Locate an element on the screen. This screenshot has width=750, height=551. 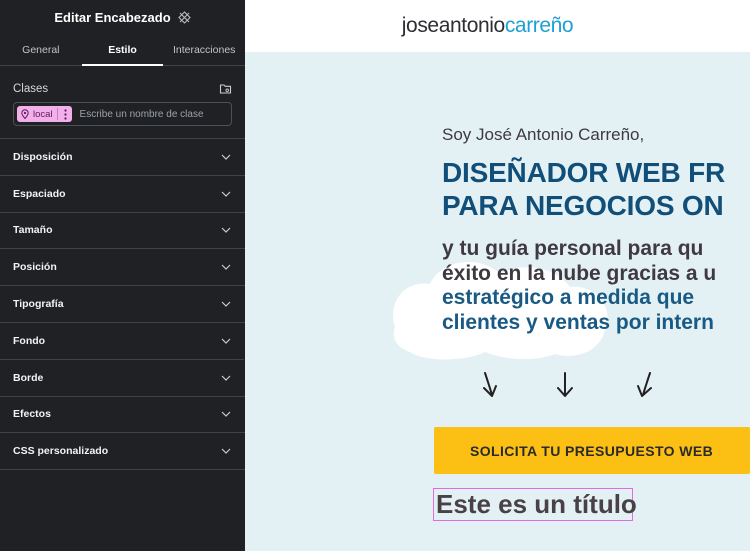
tab-estilo: Estilo is located at coordinates (122, 50).